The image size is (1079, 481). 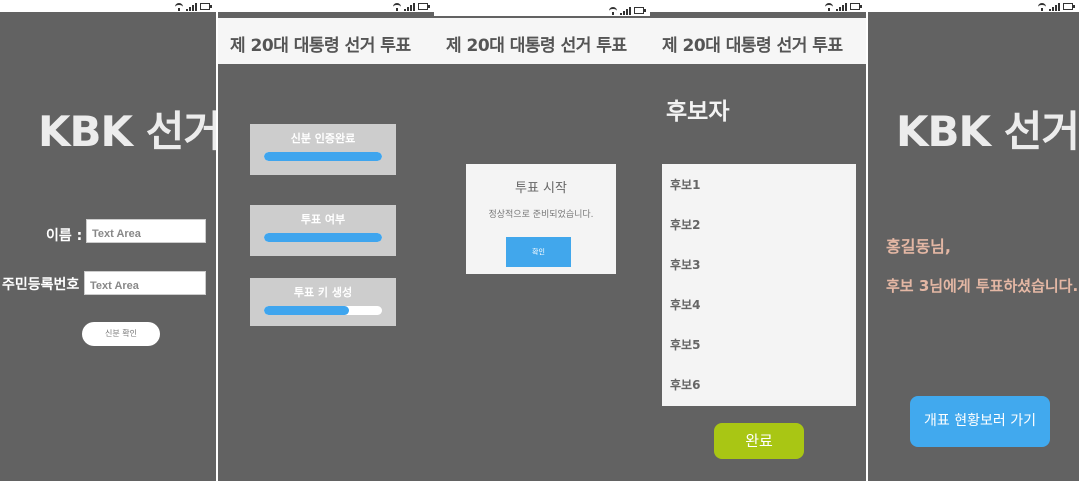 What do you see at coordinates (918, 246) in the screenshot?
I see `greeting-text: 홍길동님,` at bounding box center [918, 246].